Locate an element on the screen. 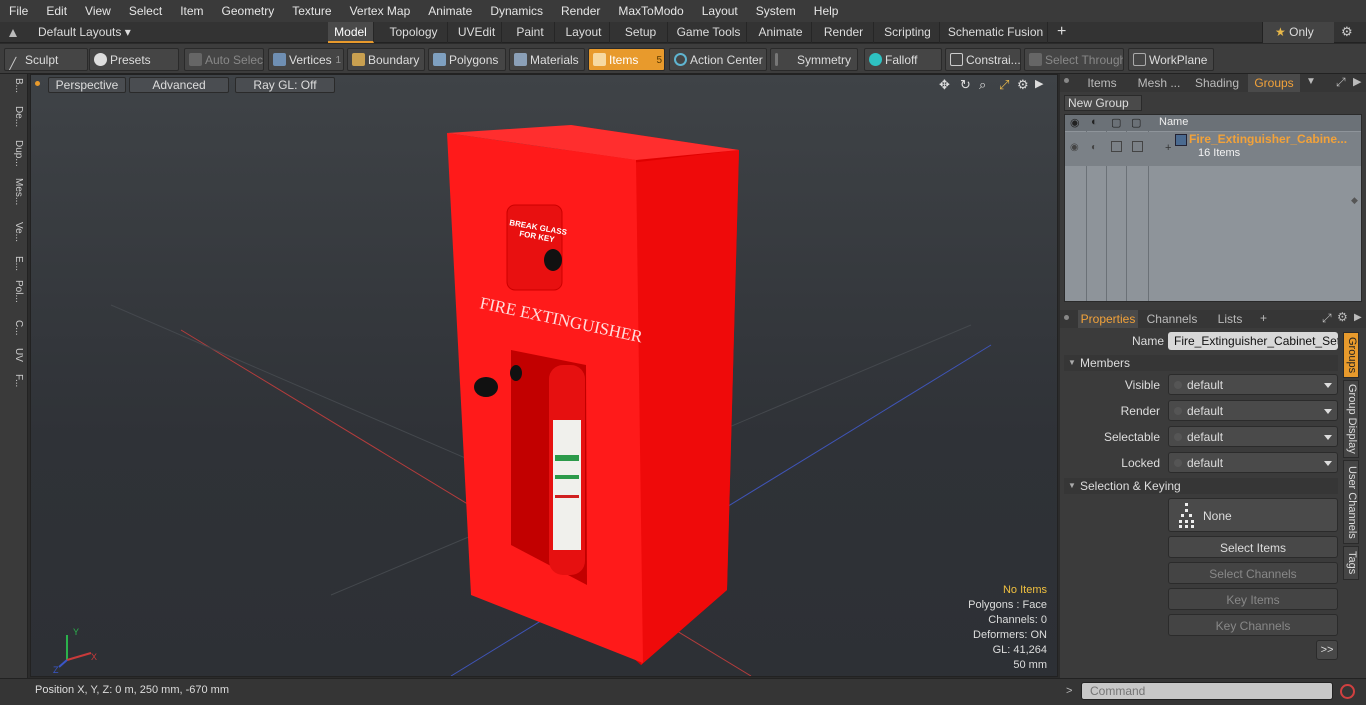 The image size is (1366, 705). none-button: None is located at coordinates (1253, 515).